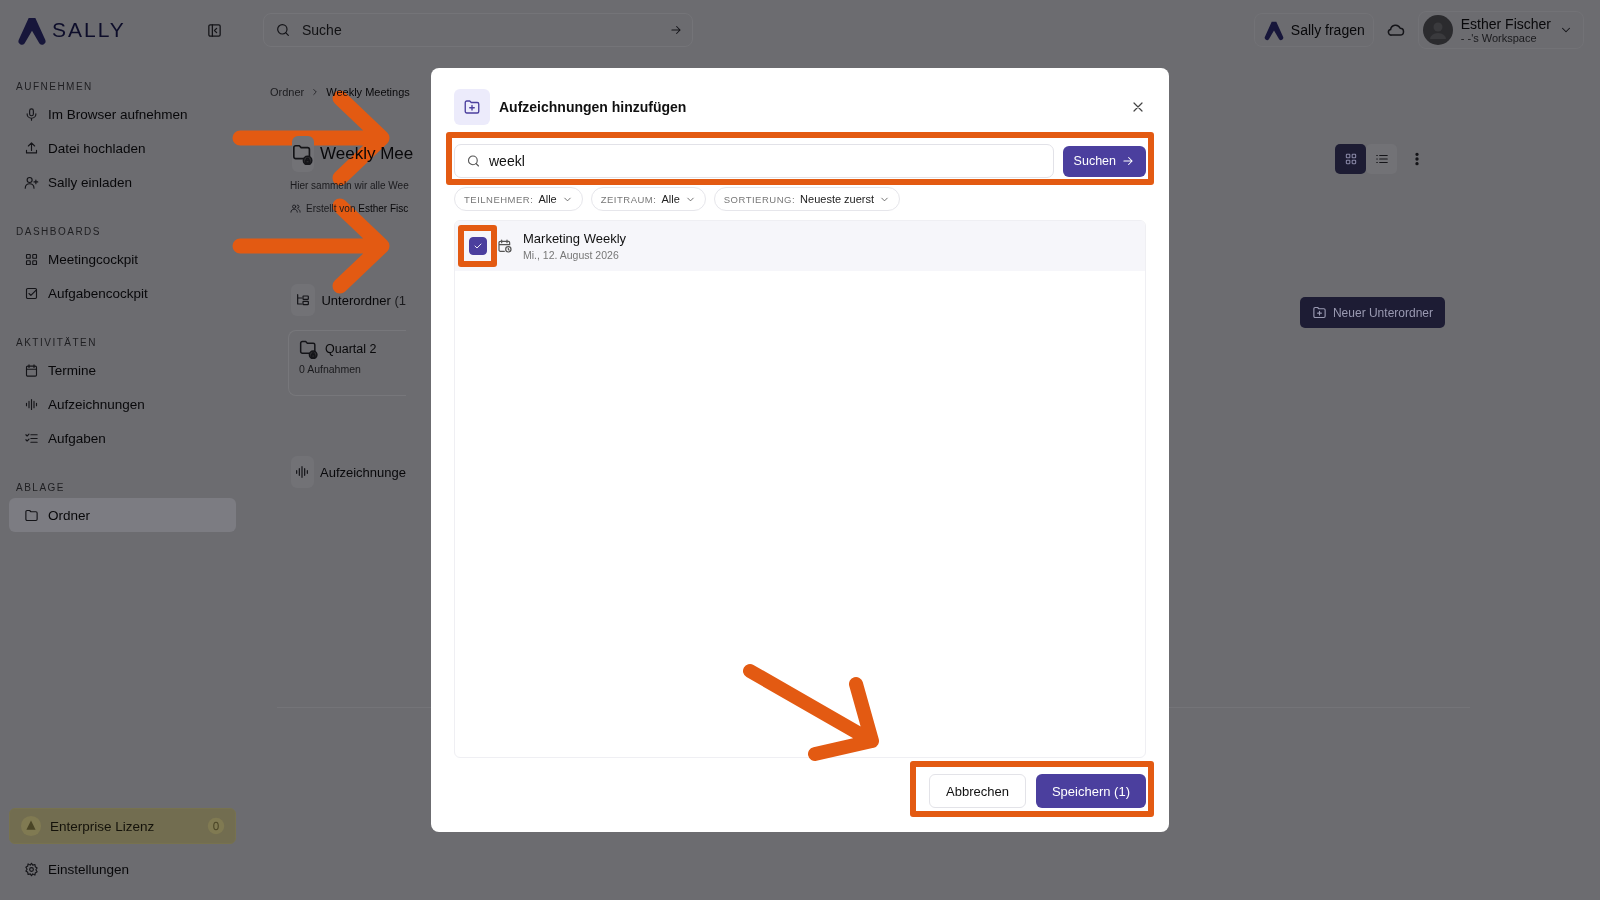 The image size is (1600, 900). Describe the element at coordinates (330, 369) in the screenshot. I see `recording-count: 0 Aufnahmen` at that location.